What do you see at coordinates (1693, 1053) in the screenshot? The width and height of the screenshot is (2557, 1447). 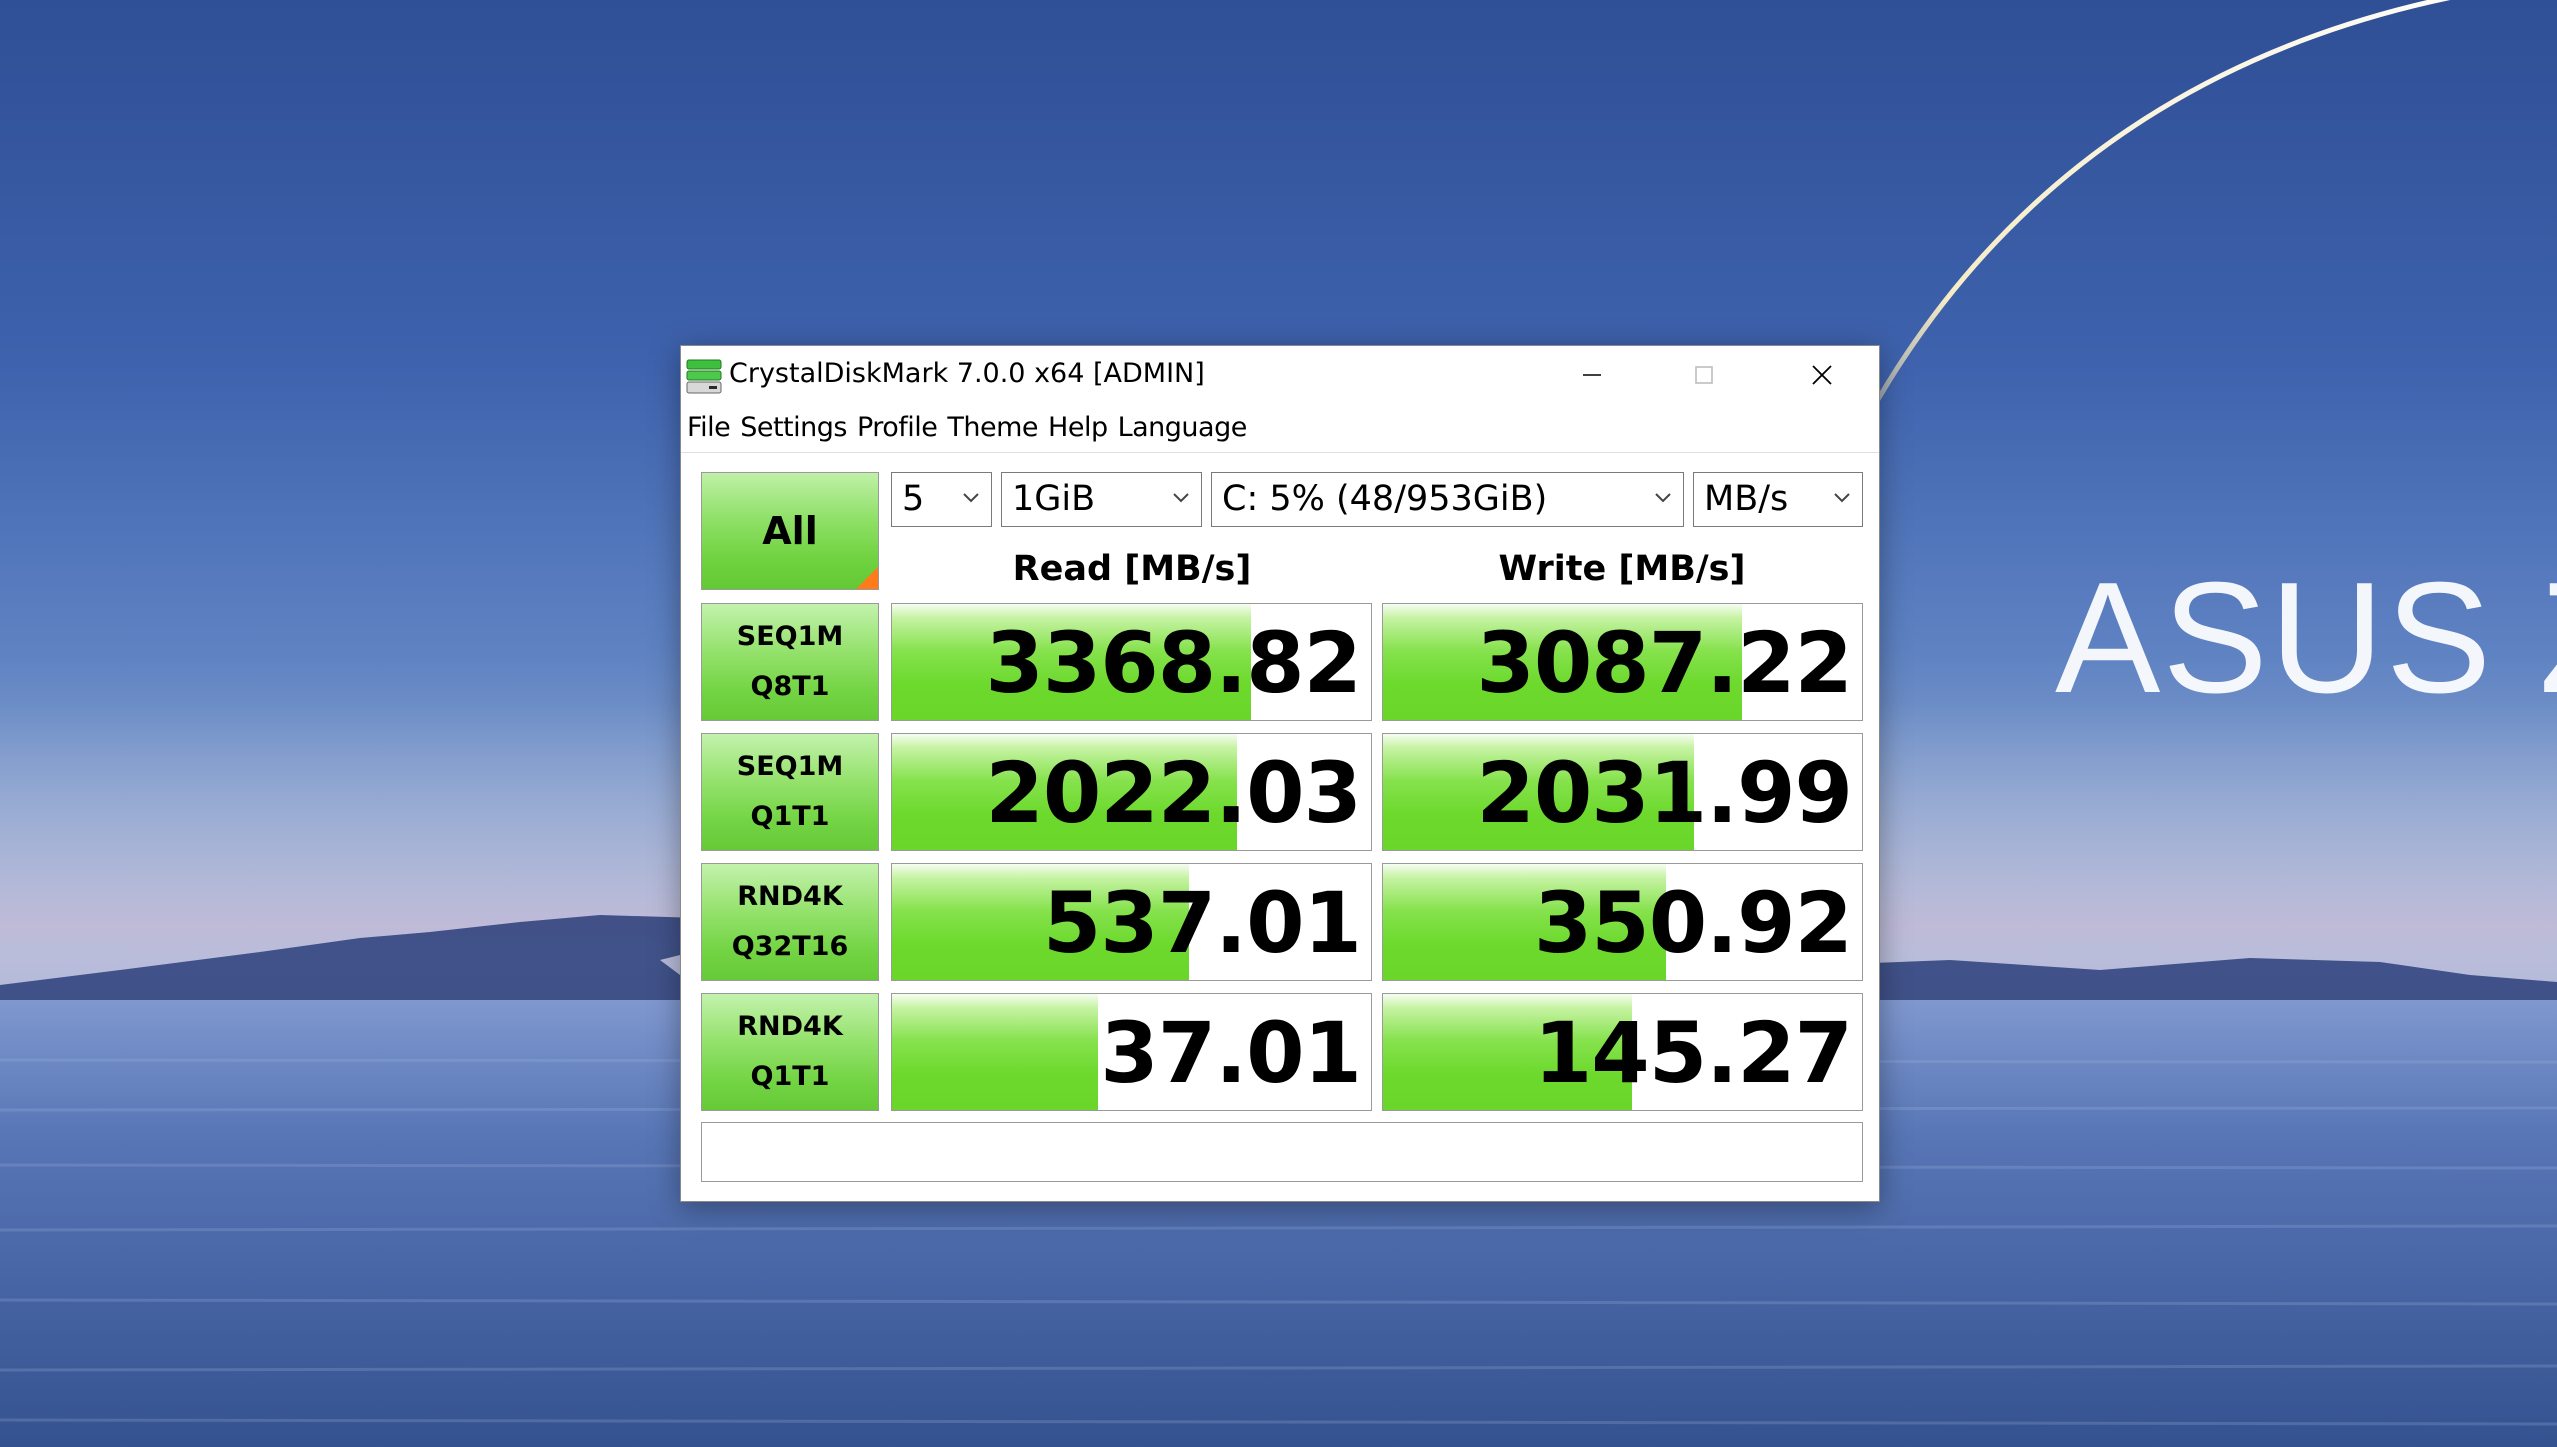 I see `write-value: 145.27` at bounding box center [1693, 1053].